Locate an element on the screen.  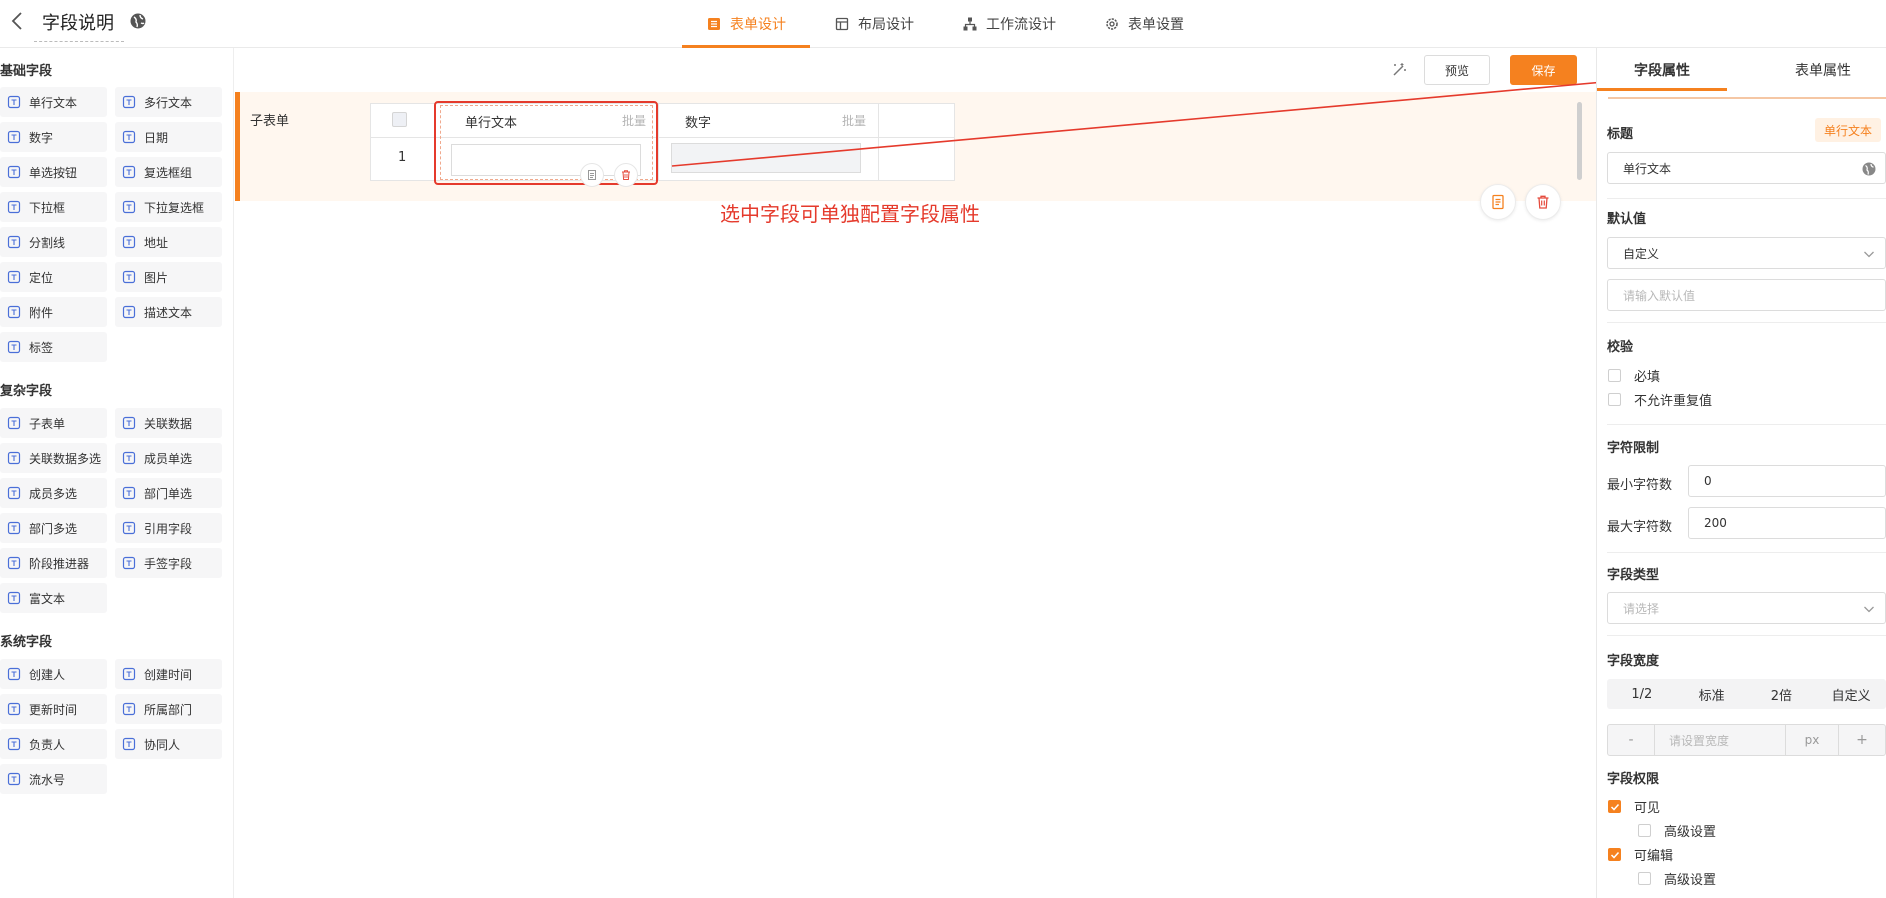
palette-field: 创建人 is located at coordinates (53, 674).